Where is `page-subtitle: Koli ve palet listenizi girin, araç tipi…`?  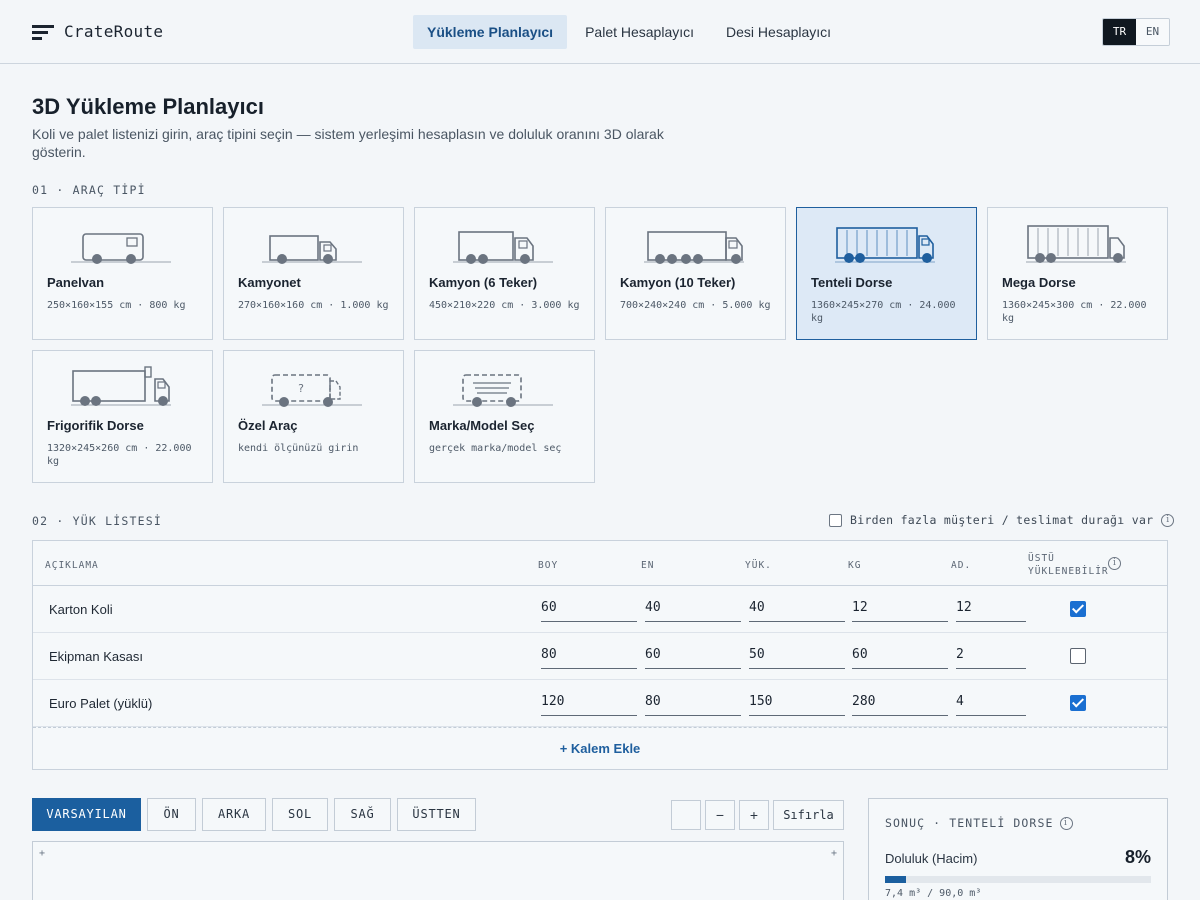
page-subtitle: Koli ve palet listenizi girin, araç tipi… is located at coordinates (348, 143).